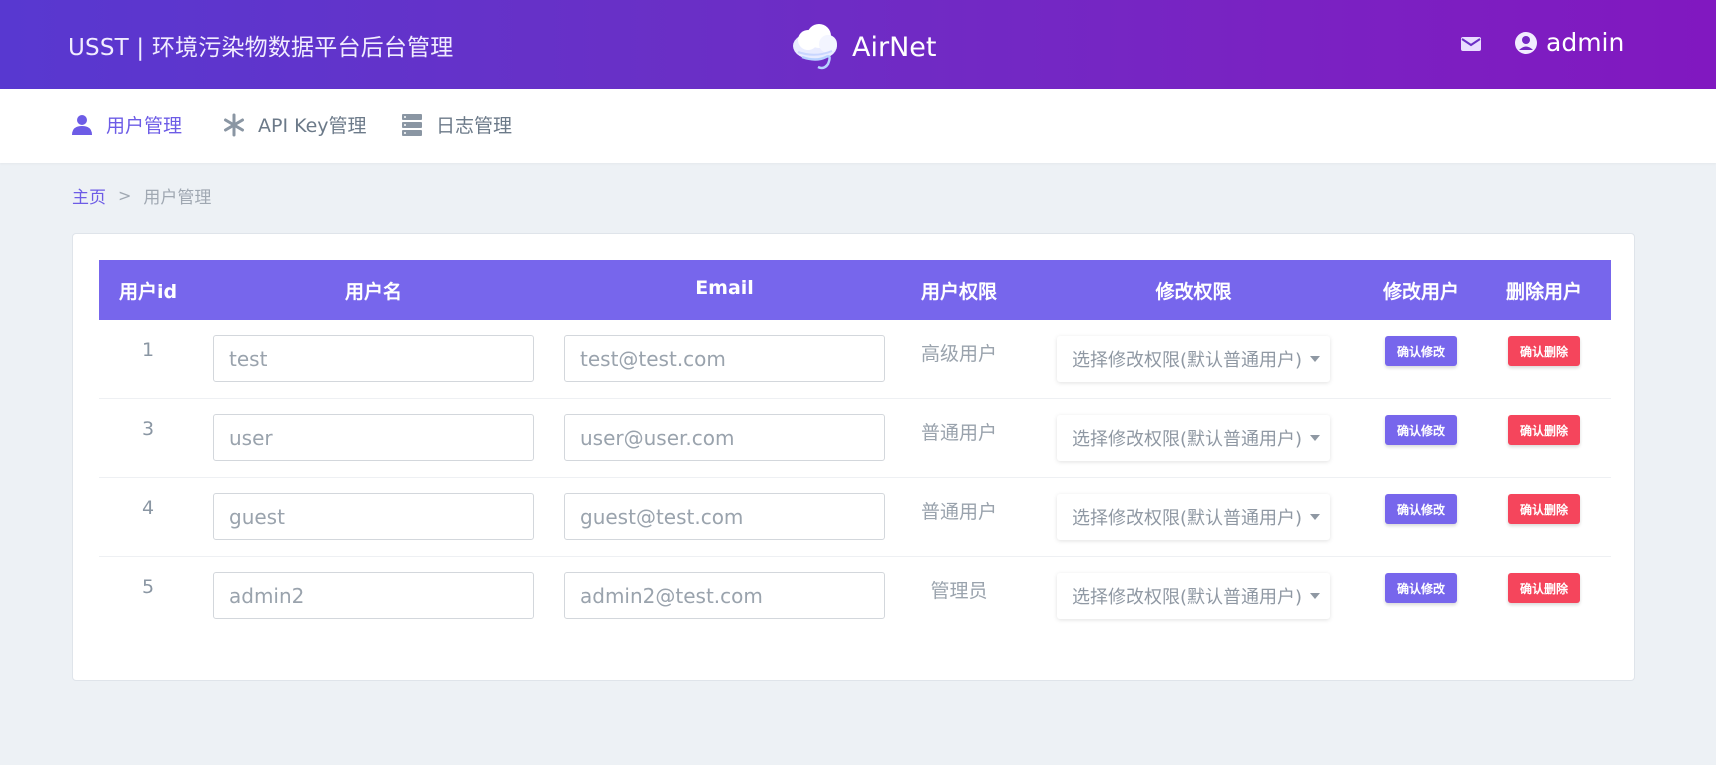  Describe the element at coordinates (148, 508) in the screenshot. I see `user-id: 4` at that location.